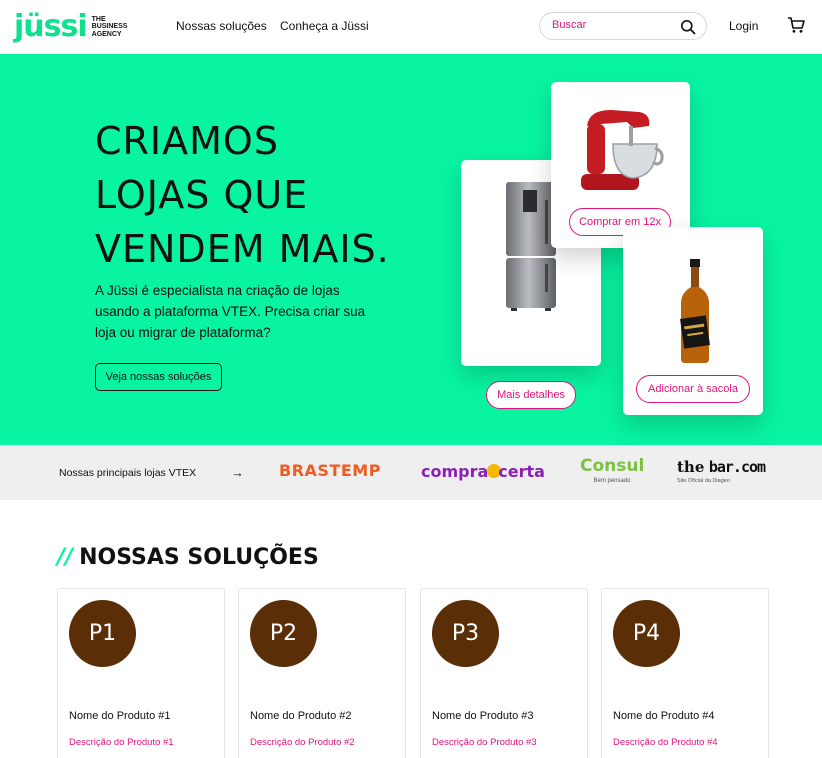 This screenshot has width=822, height=758. Describe the element at coordinates (465, 633) in the screenshot. I see `product-badge: P3` at that location.